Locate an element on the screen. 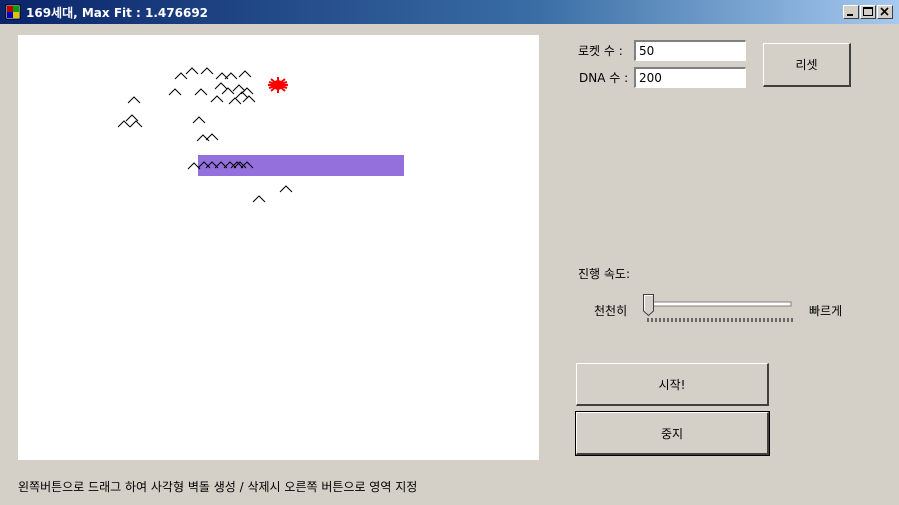  maximize-icon is located at coordinates (868, 11).